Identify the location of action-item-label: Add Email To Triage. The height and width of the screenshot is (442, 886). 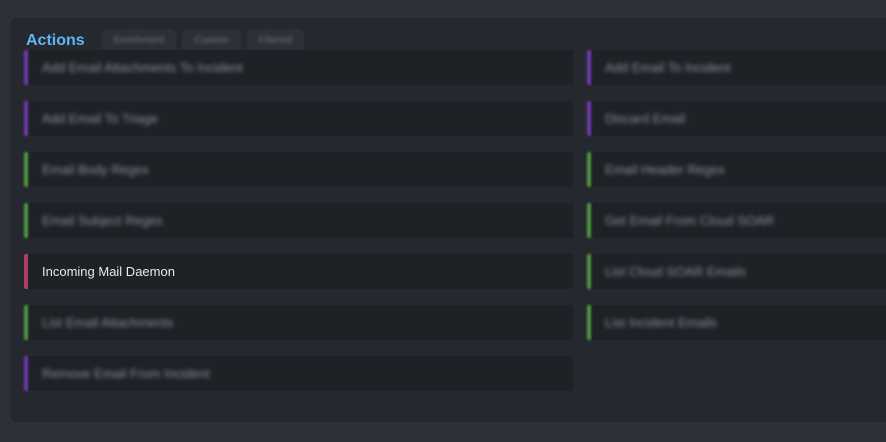
(100, 118).